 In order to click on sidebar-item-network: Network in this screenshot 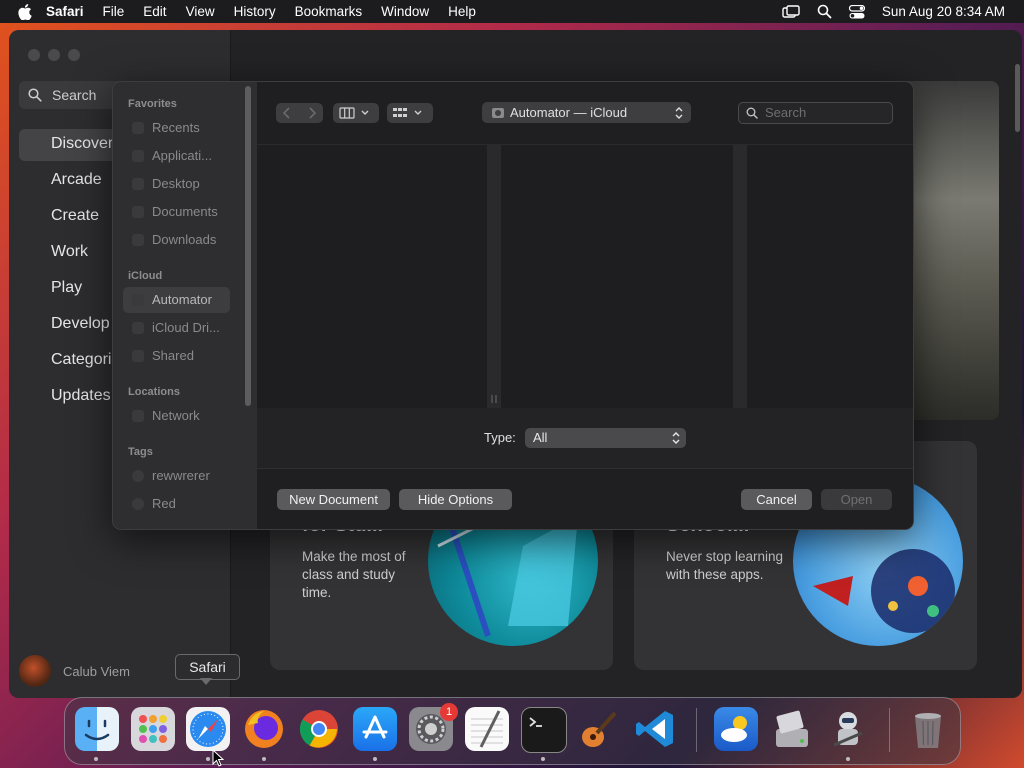, I will do `click(176, 416)`.